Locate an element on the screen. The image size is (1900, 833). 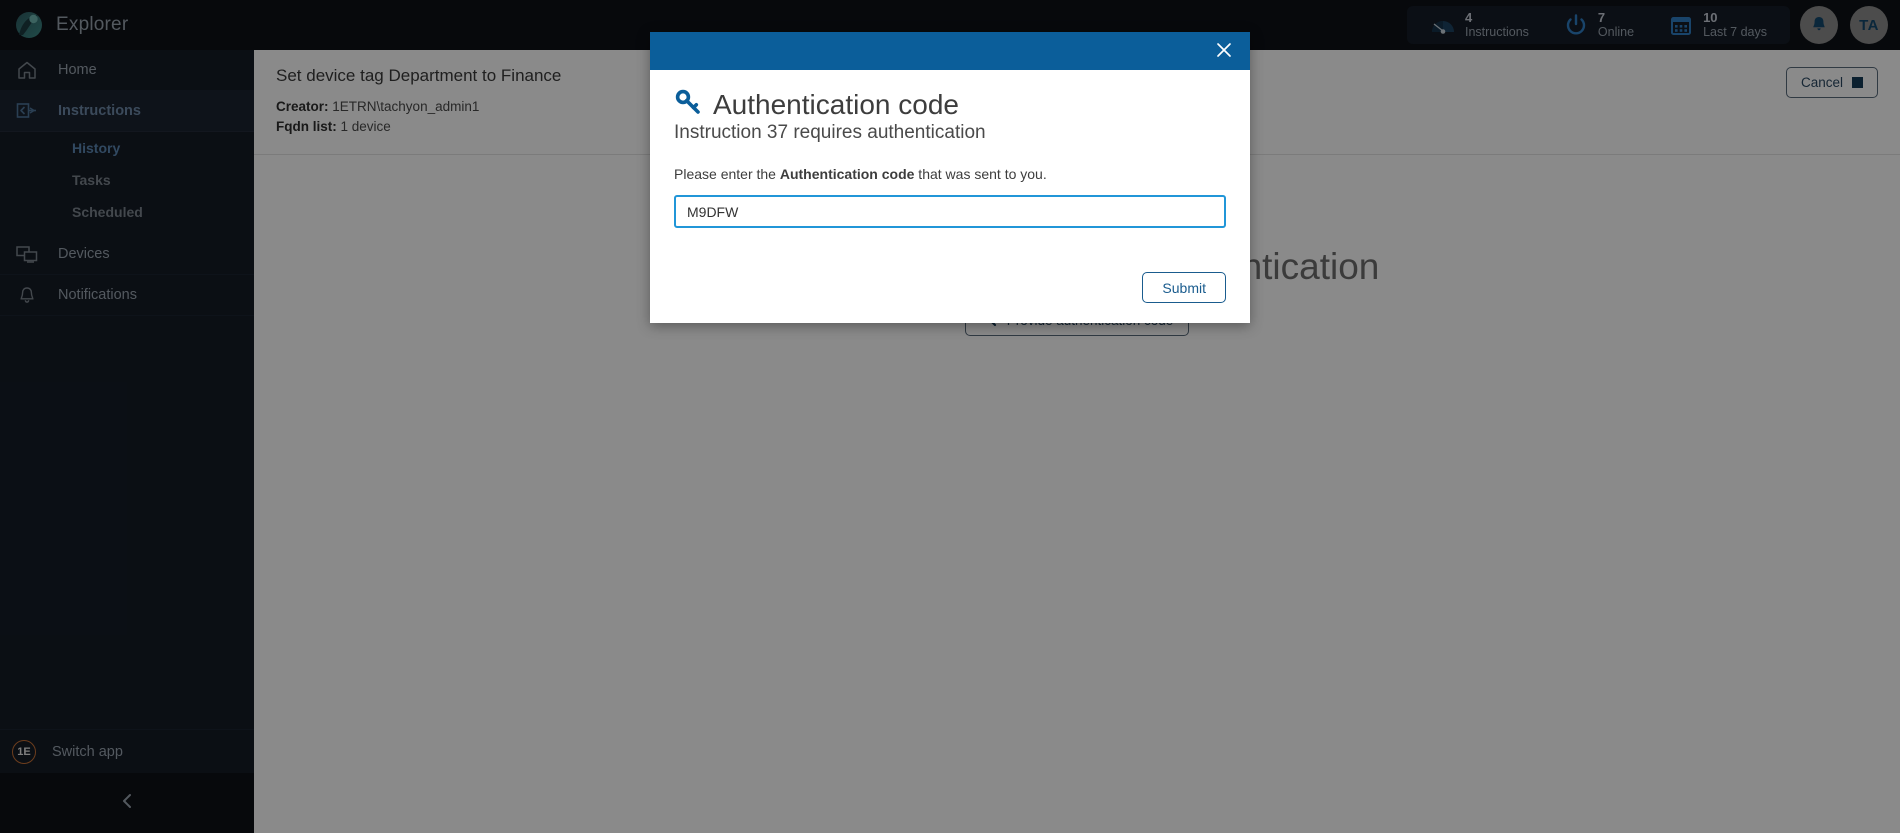
modal-footer: Submit is located at coordinates (950, 288).